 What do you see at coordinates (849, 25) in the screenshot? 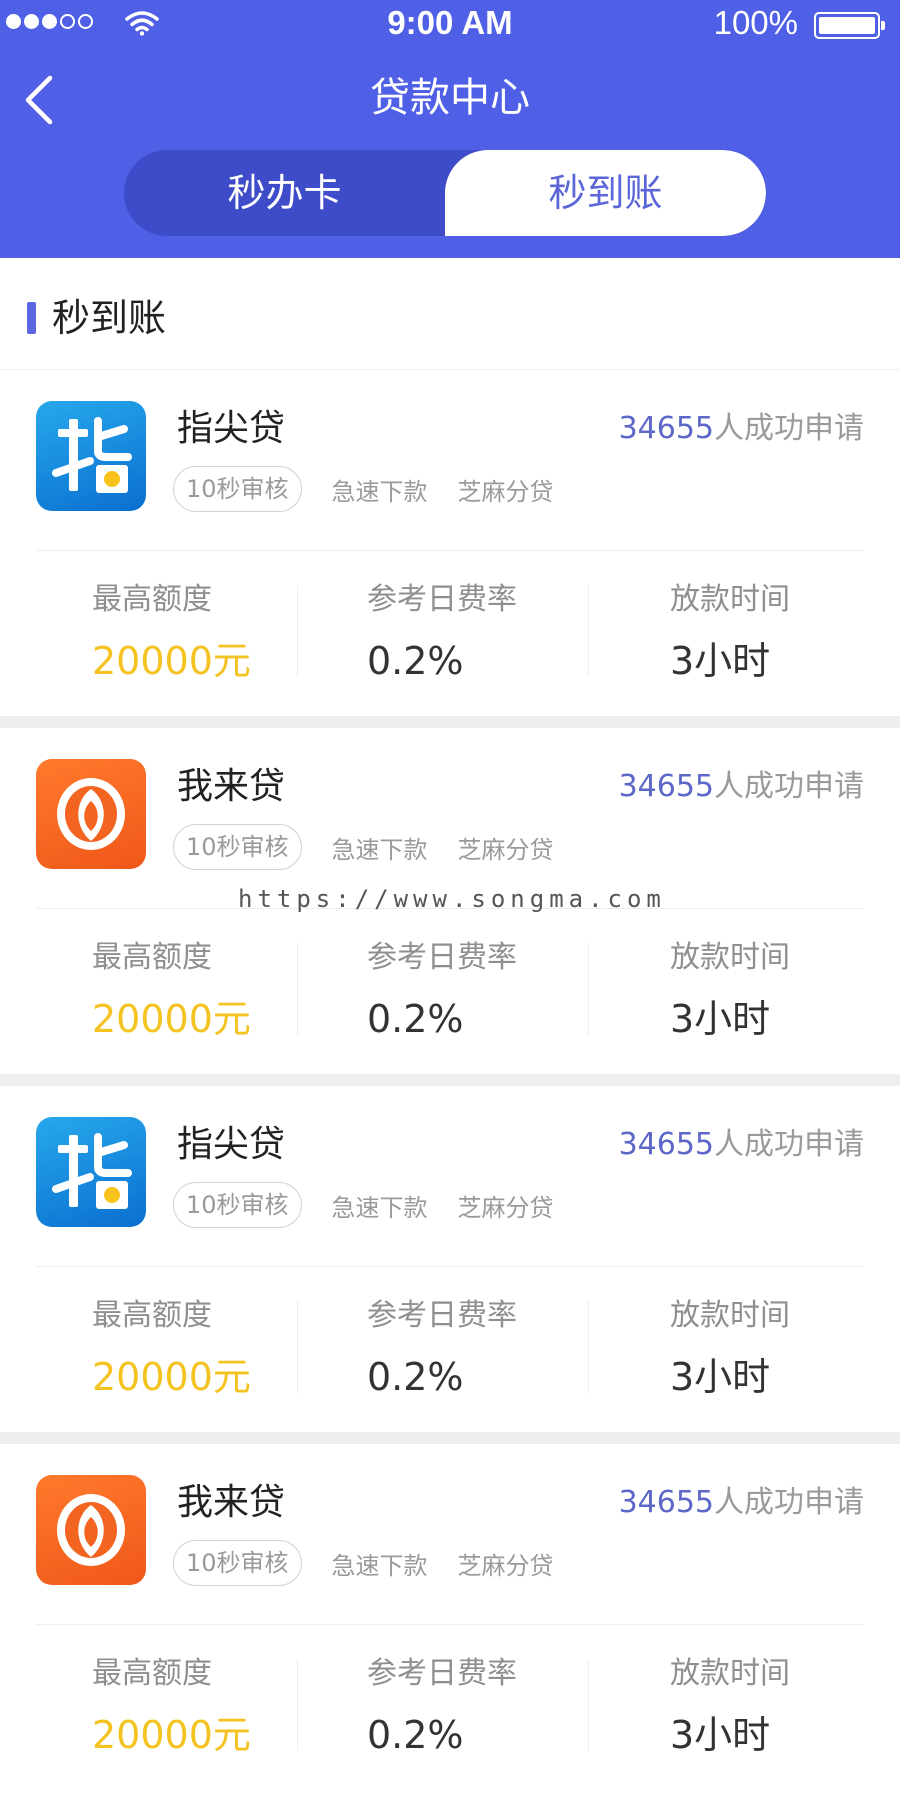
I see `battery-icon` at bounding box center [849, 25].